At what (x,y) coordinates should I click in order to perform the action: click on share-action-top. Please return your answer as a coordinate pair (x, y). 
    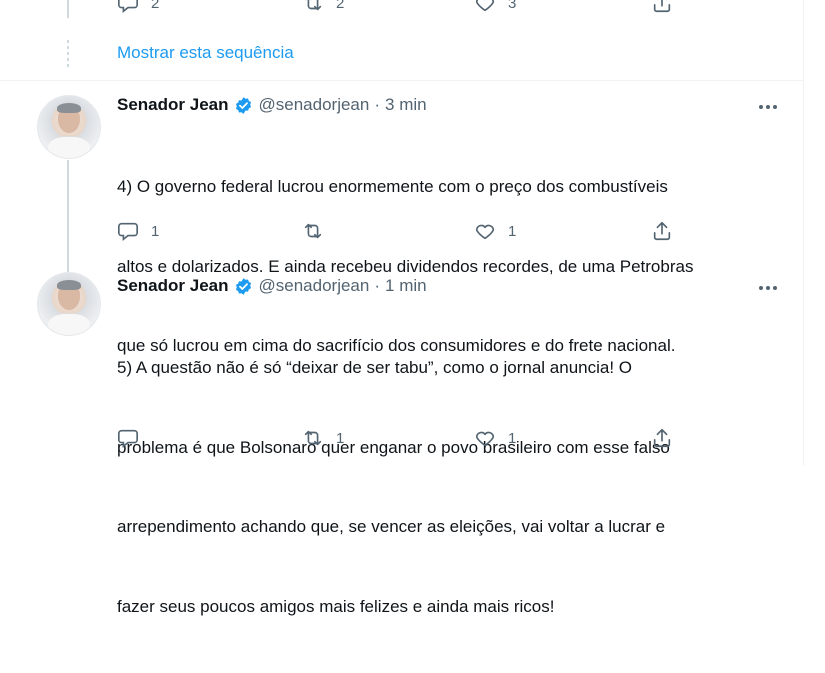
    Looking at the image, I should click on (662, 7).